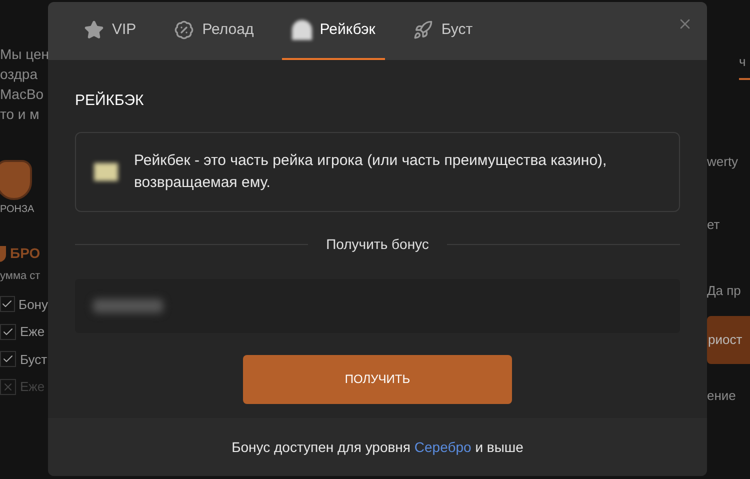 This screenshot has height=479, width=750. What do you see at coordinates (377, 305) in the screenshot?
I see `input-field` at bounding box center [377, 305].